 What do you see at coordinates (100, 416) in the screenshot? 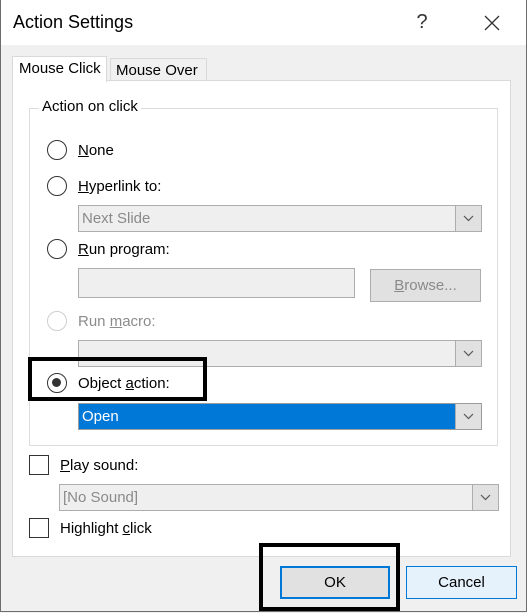
I see `object-action-value: Open` at bounding box center [100, 416].